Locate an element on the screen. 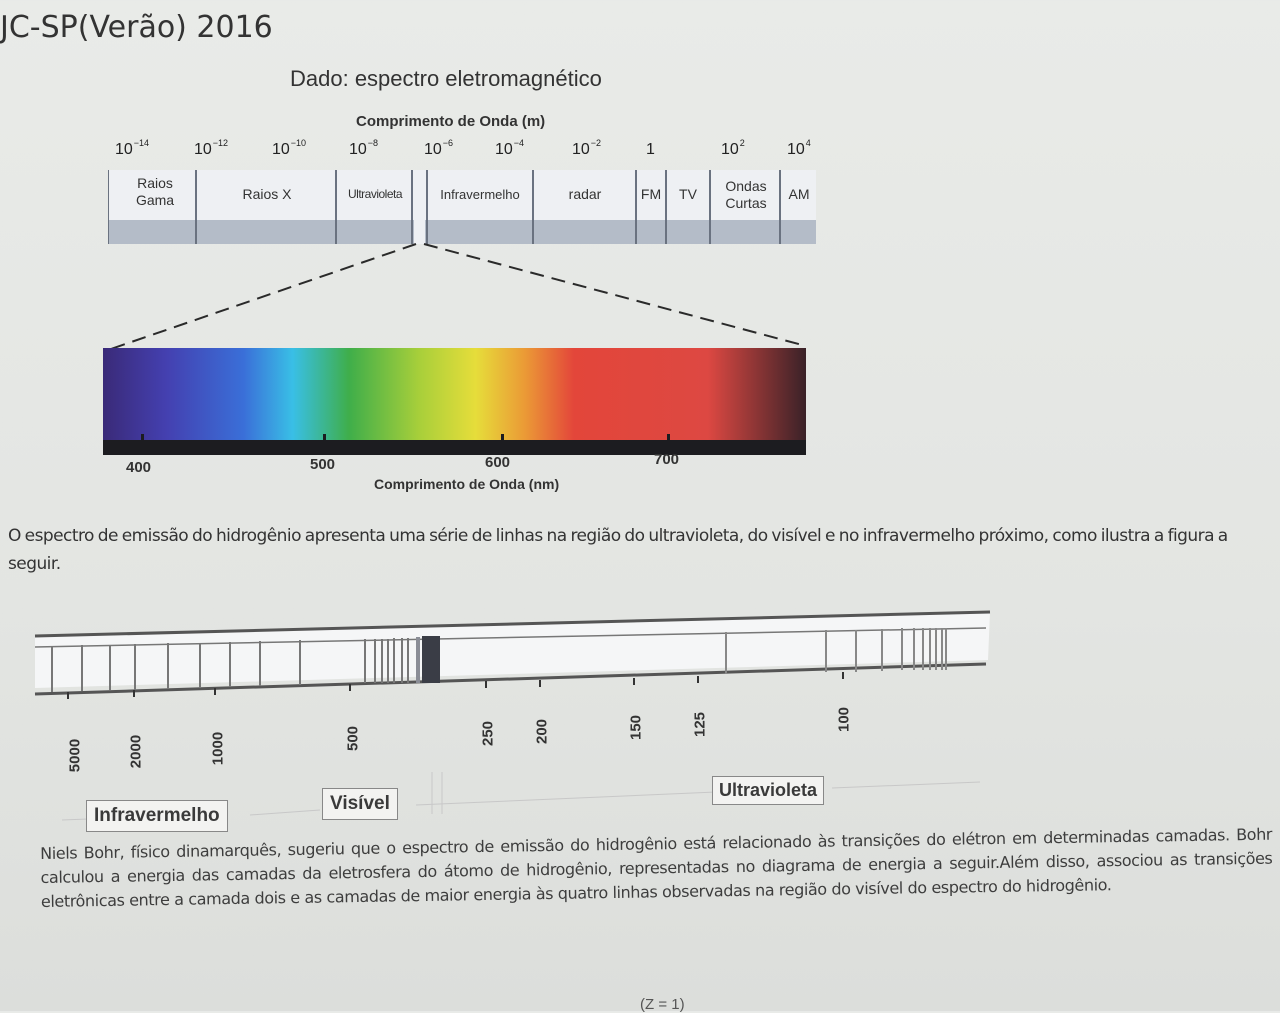 This screenshot has height=1013, width=1280. emission-tick-label: 500 is located at coordinates (353, 738).